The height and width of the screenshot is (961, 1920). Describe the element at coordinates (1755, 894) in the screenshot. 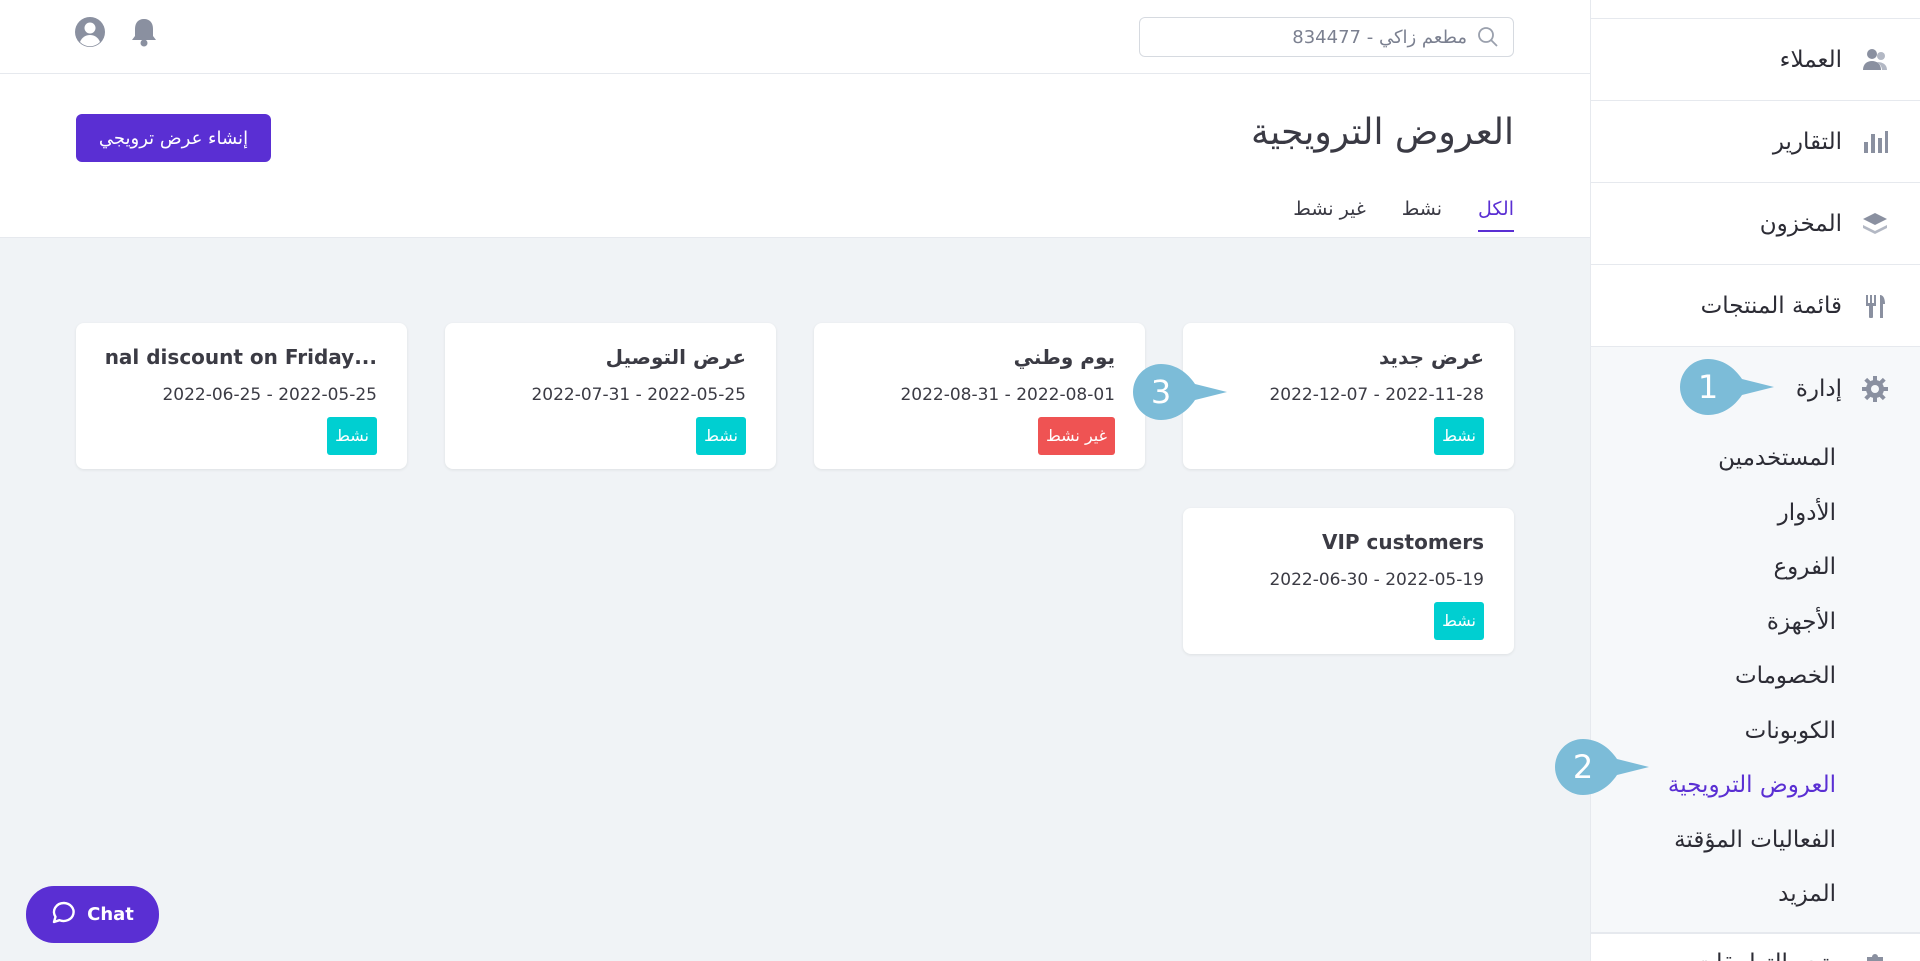

I see `sidebar-subitem-more: المزيد` at that location.